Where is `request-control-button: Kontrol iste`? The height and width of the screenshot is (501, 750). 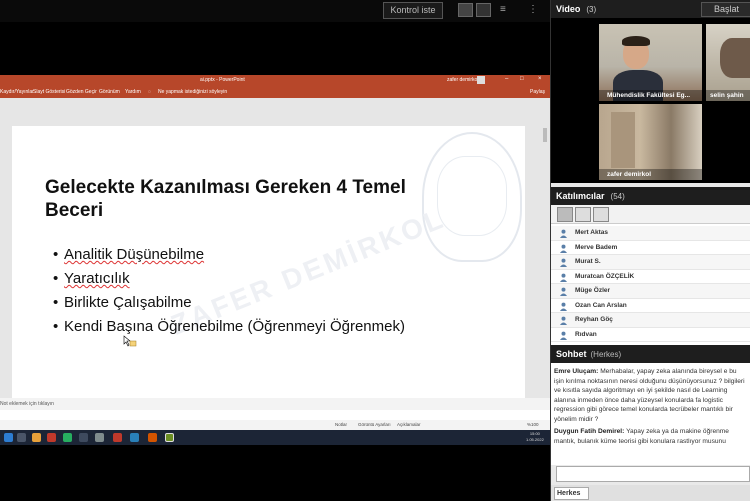
request-control-button: Kontrol iste is located at coordinates (413, 10).